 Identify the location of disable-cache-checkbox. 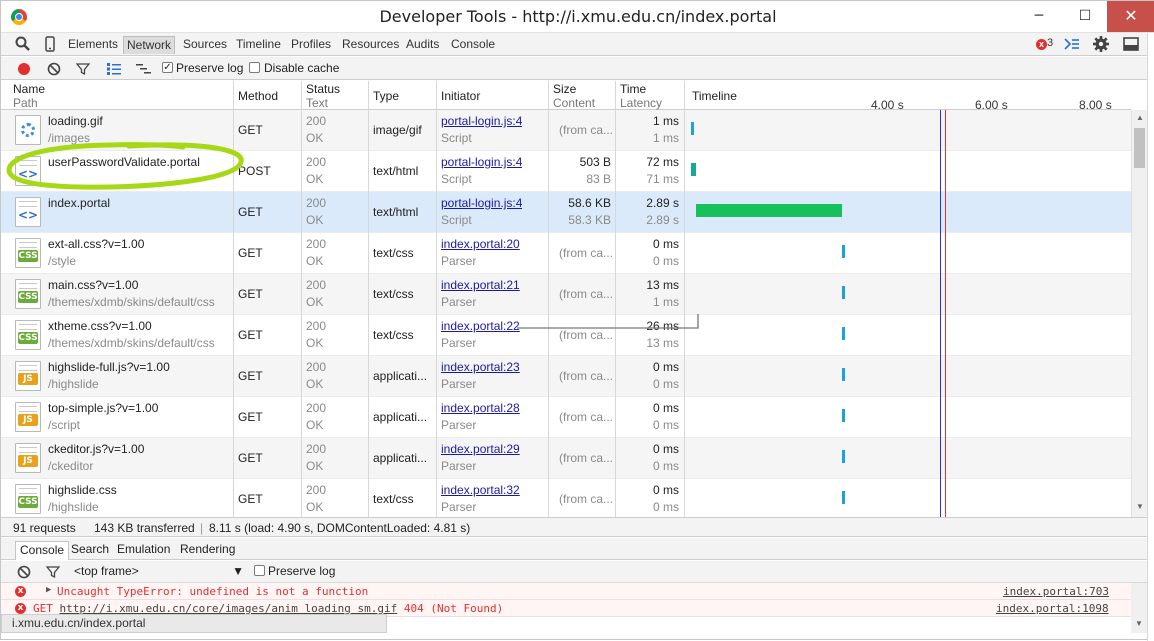
(254, 67).